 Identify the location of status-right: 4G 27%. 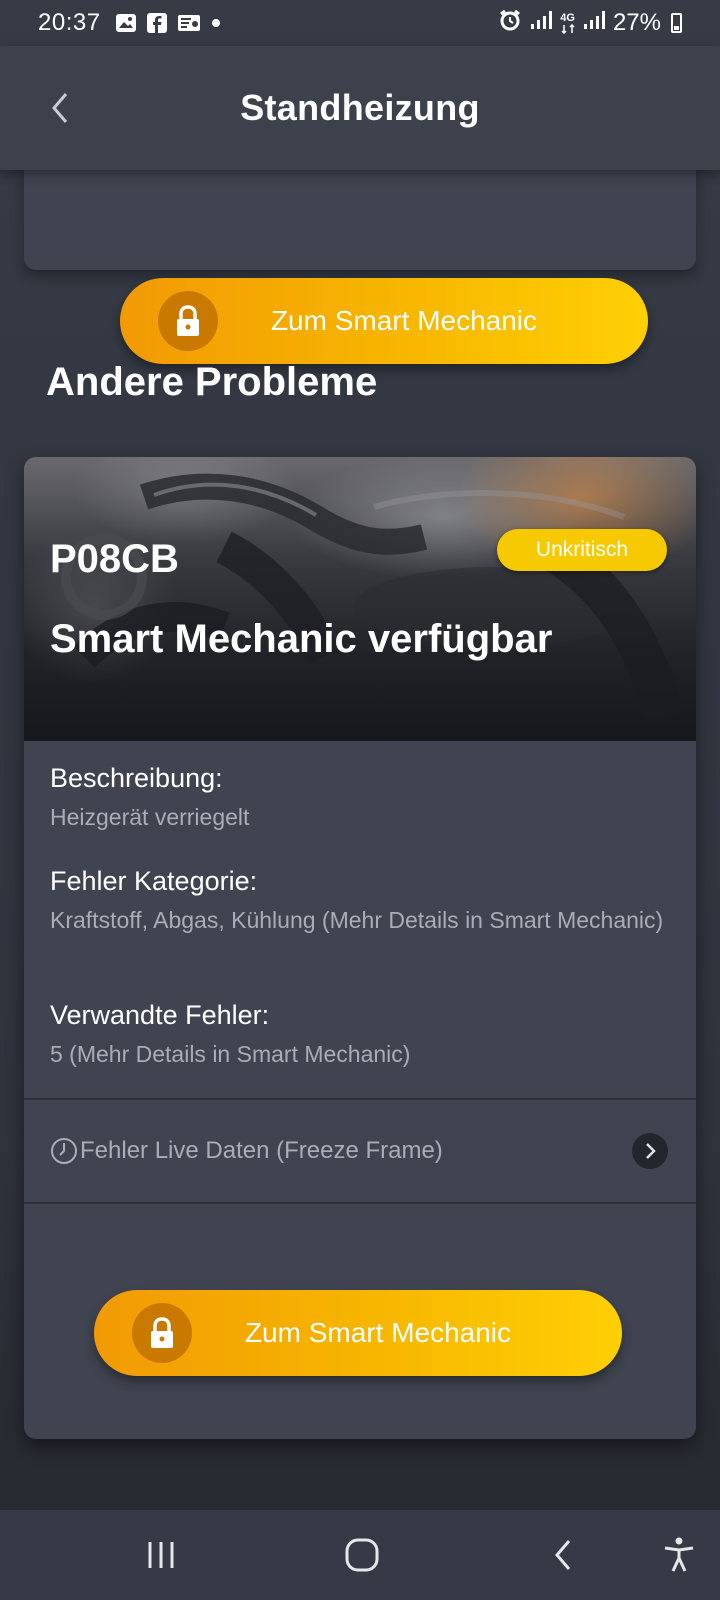
(590, 23).